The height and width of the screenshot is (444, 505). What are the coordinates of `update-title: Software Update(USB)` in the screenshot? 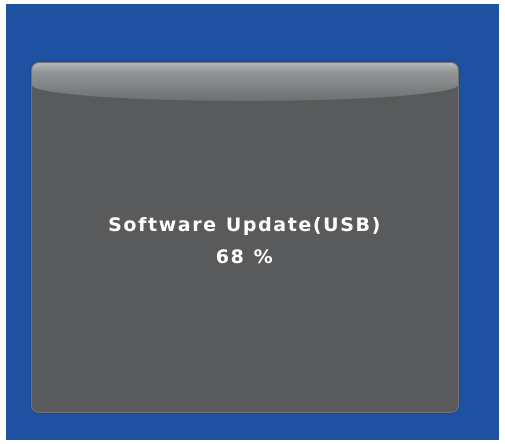 It's located at (245, 225).